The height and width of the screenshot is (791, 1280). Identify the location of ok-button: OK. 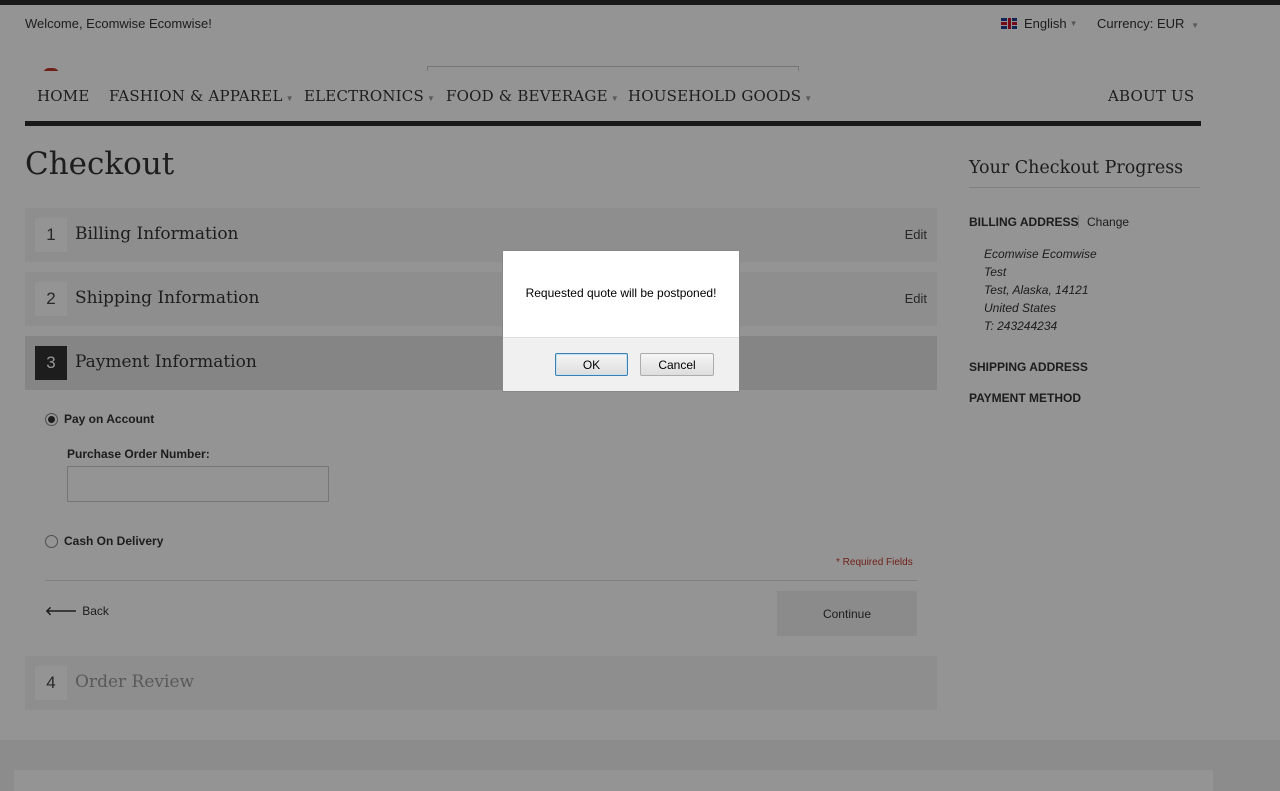
(591, 364).